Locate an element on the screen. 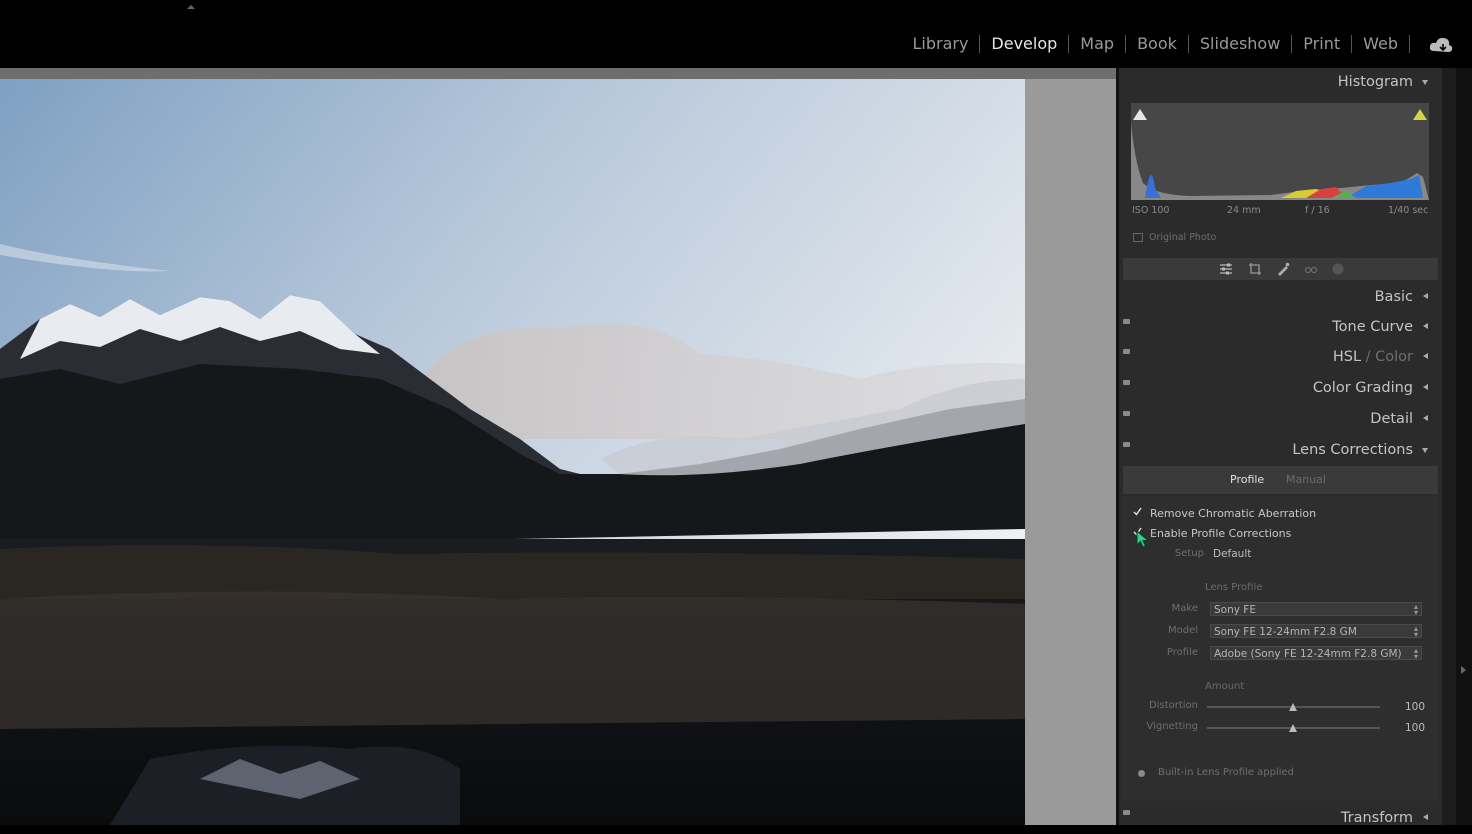 This screenshot has height=834, width=1472. original-photo-toggle: Original Photo is located at coordinates (1174, 237).